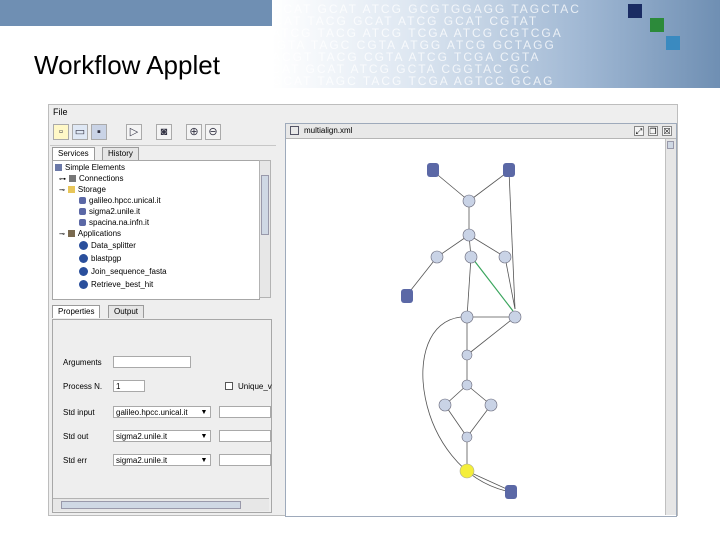 This screenshot has width=720, height=540. I want to click on zoom-in-icon: ⊕, so click(194, 132).